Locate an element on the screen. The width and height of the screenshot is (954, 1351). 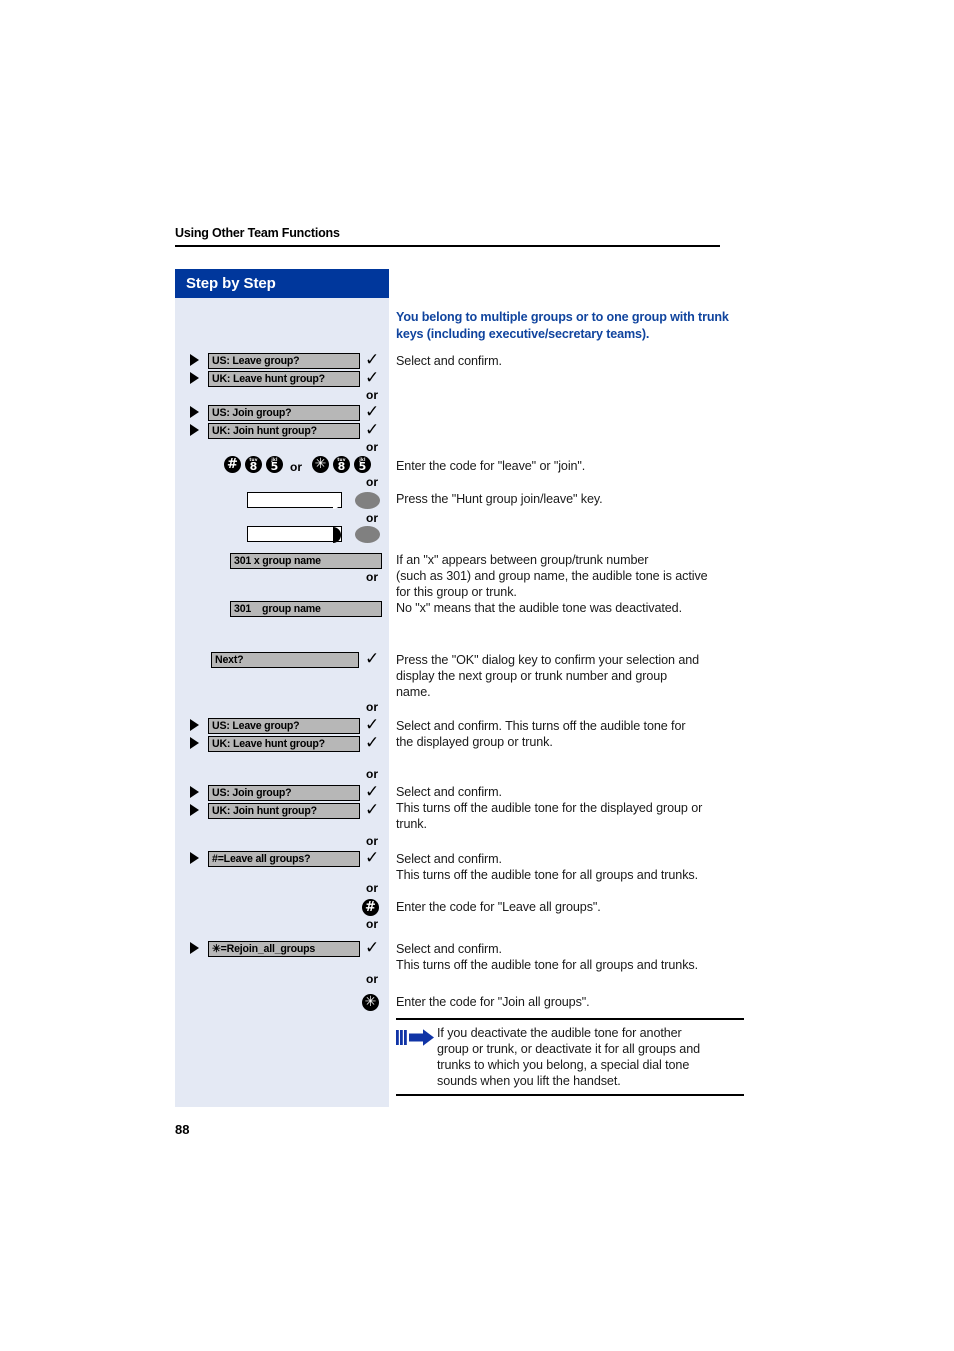
instruction-select-confirm: Select and confirm. is located at coordinates (449, 361).